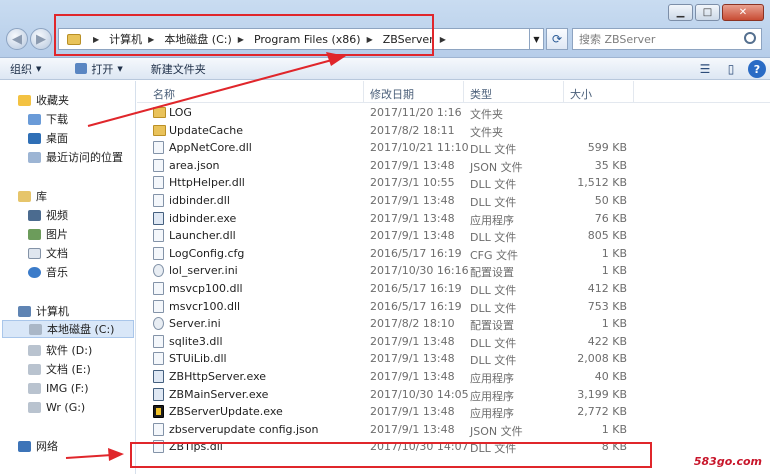 The width and height of the screenshot is (770, 474). I want to click on file-type: CFG 文件, so click(494, 255).